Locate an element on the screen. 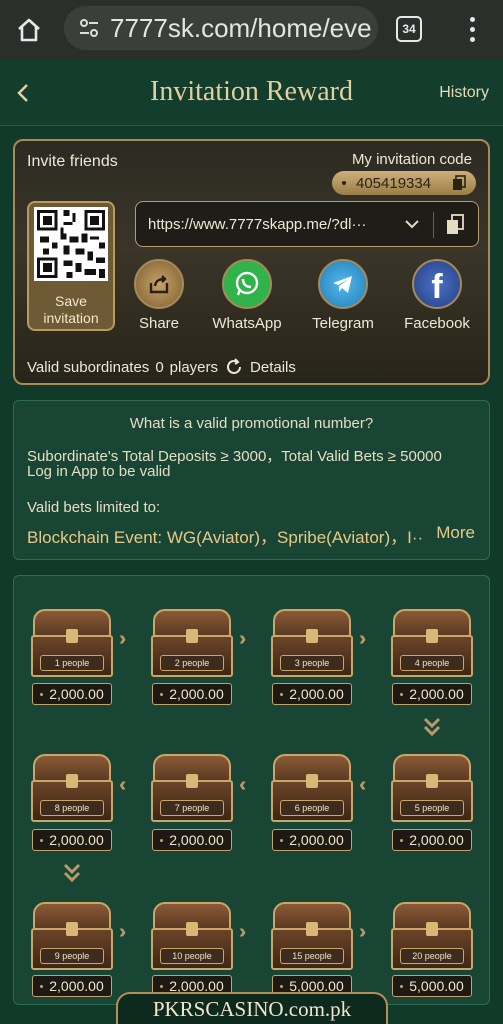  more-link: More is located at coordinates (455, 533).